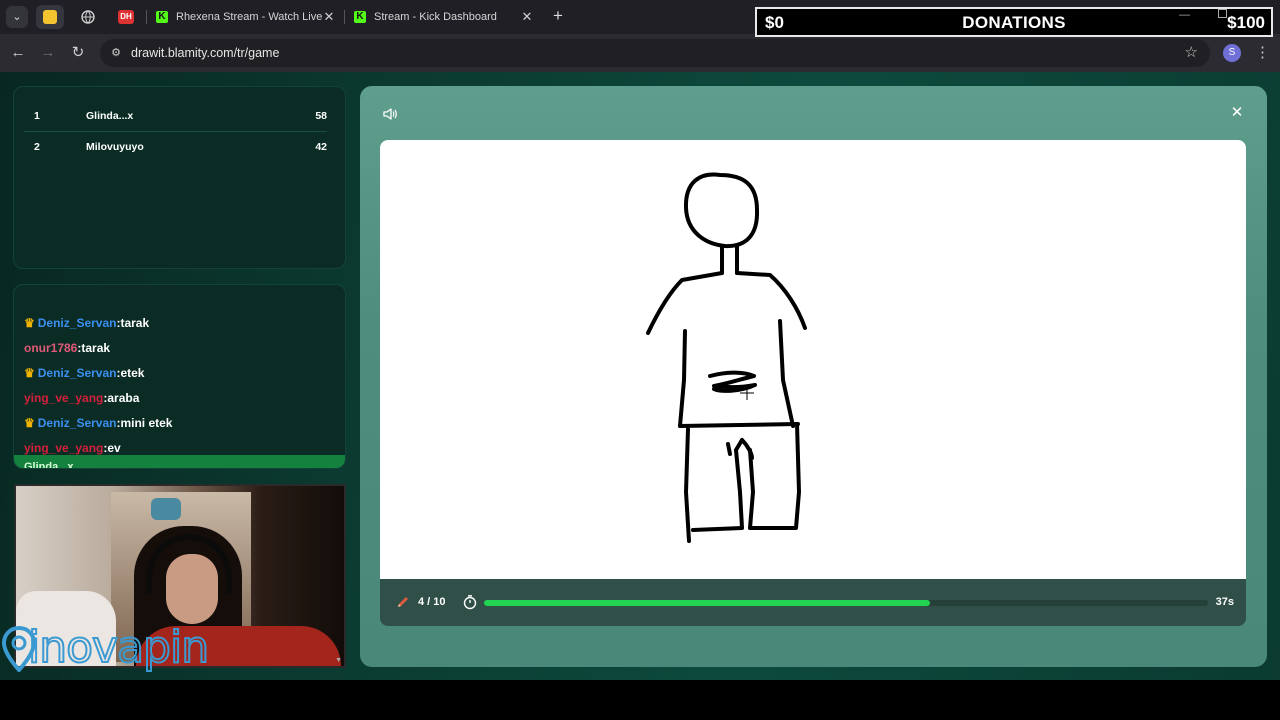 This screenshot has height=720, width=1280. I want to click on webcam-toy, so click(166, 509).